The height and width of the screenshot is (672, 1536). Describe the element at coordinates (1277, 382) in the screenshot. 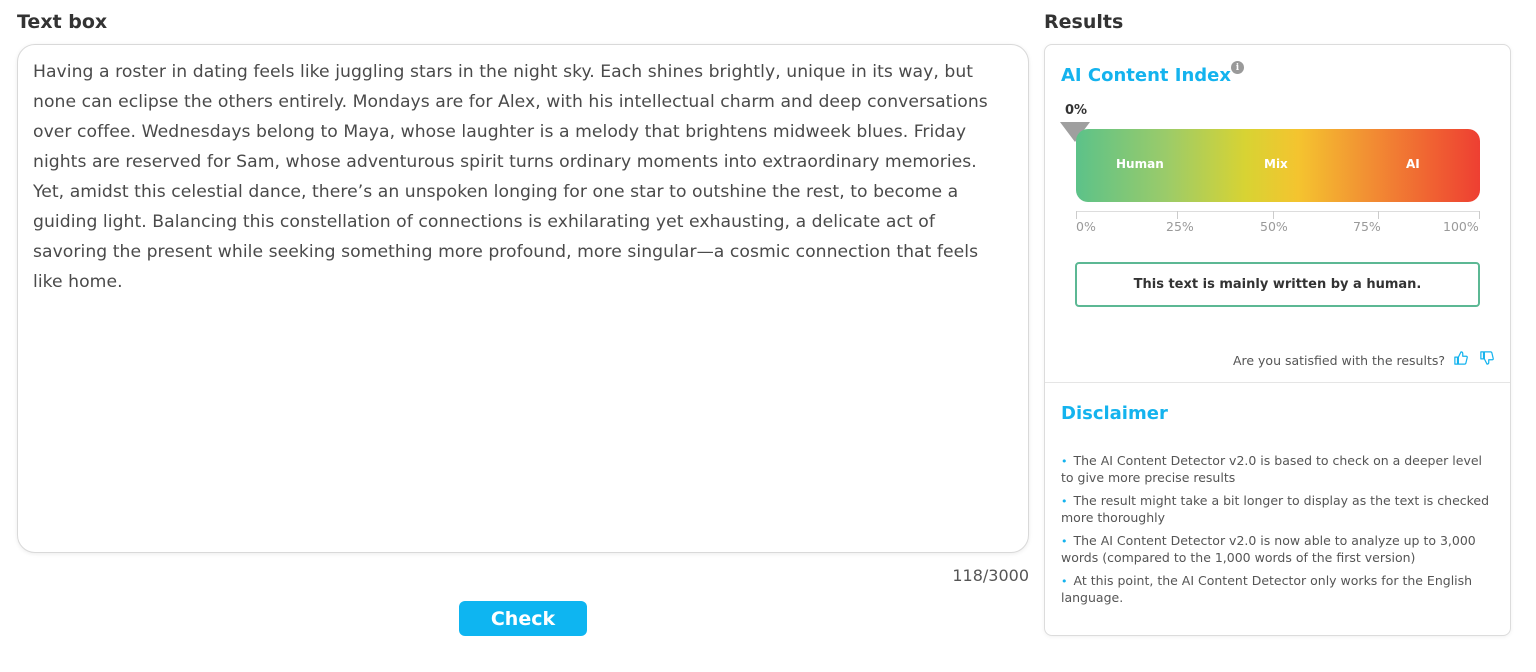

I see `section-divider` at that location.